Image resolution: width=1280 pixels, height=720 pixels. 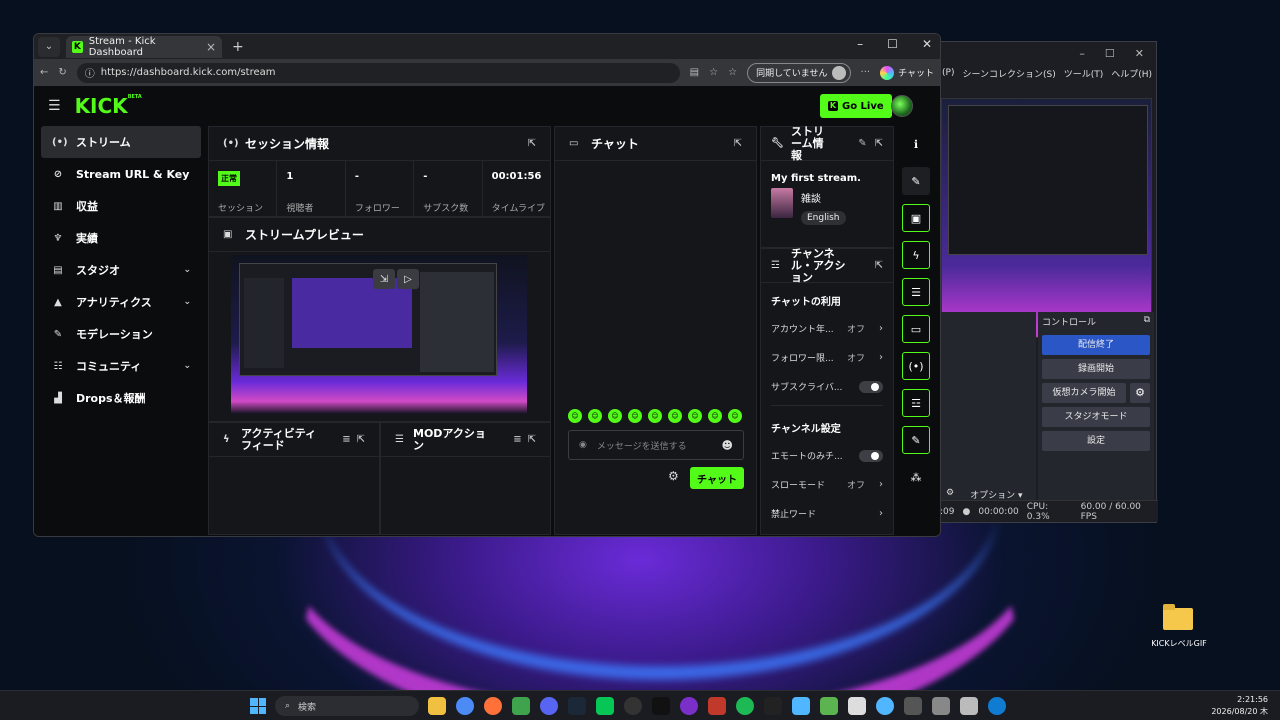 What do you see at coordinates (121, 334) in the screenshot?
I see `sidebar-item: ✎ モデレーション` at bounding box center [121, 334].